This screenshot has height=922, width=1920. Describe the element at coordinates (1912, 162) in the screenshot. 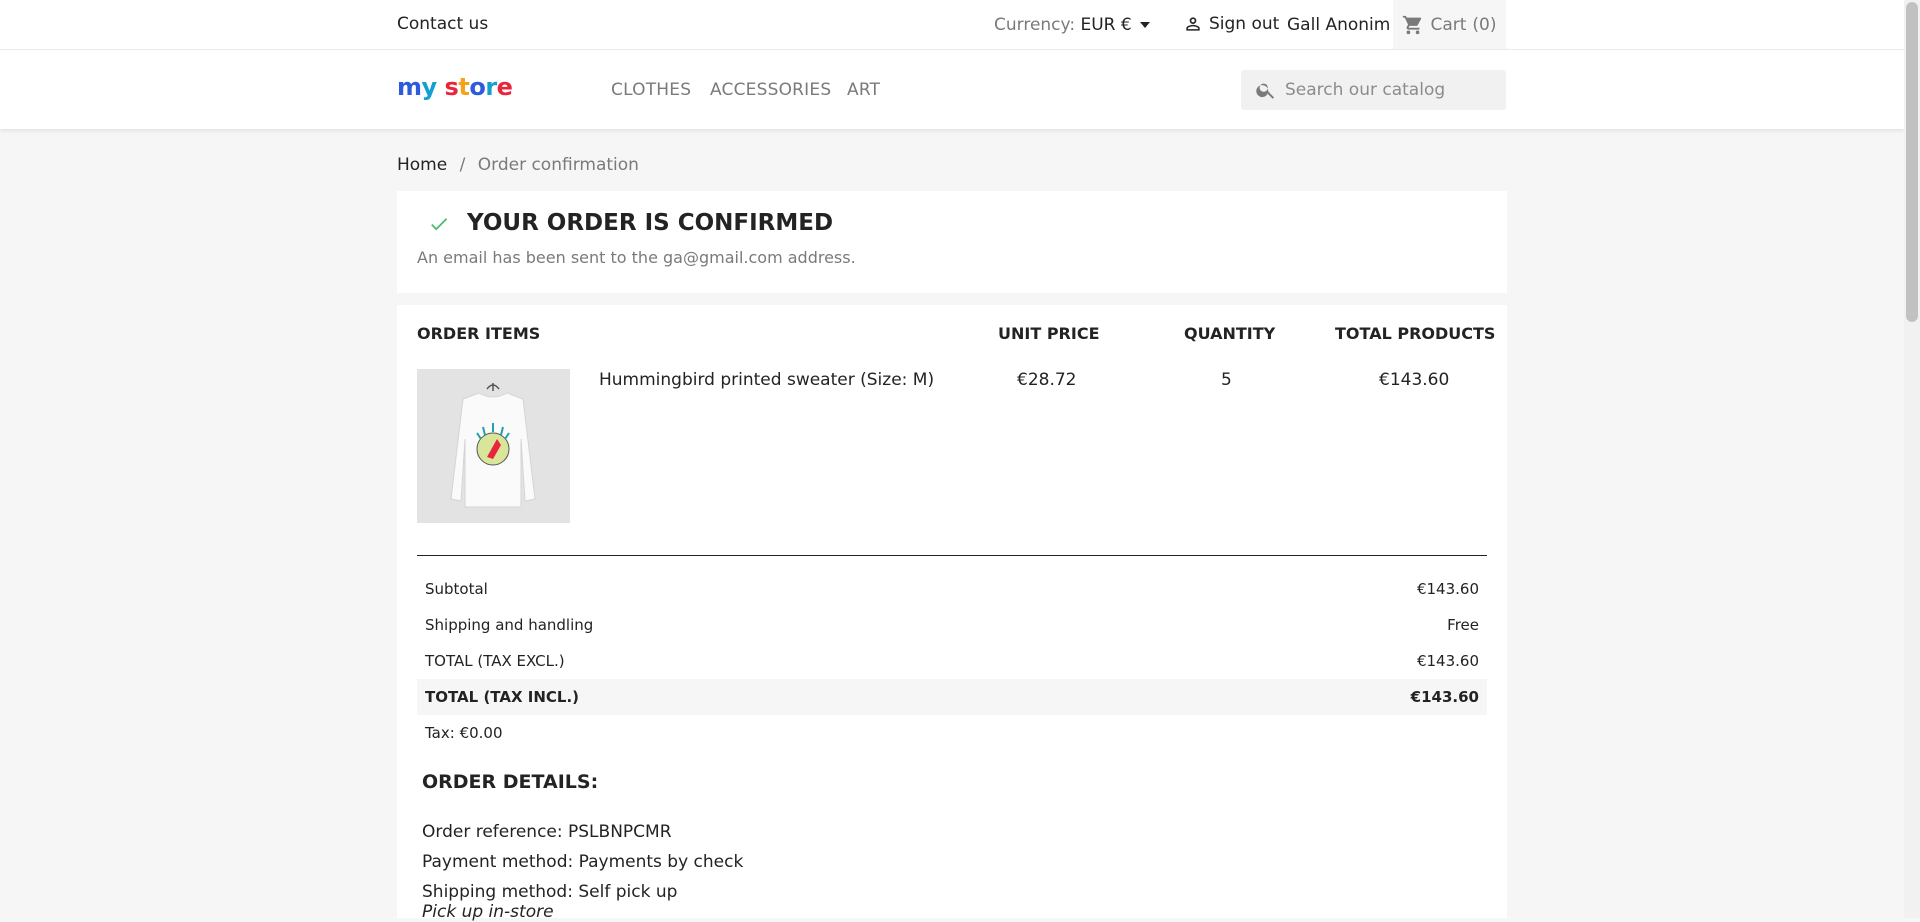

I see `scrollbar-thumb` at that location.